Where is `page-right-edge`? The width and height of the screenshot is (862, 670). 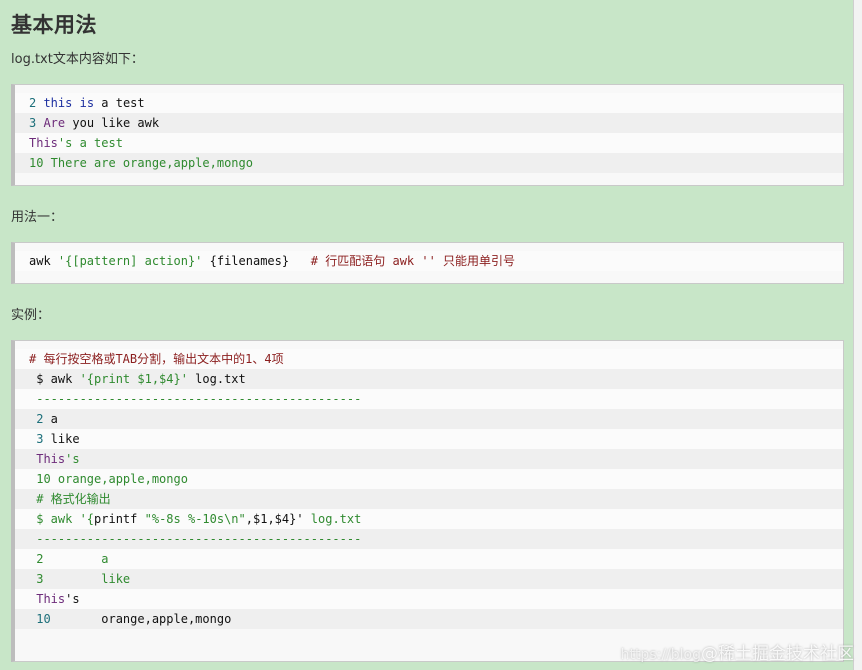 page-right-edge is located at coordinates (857, 335).